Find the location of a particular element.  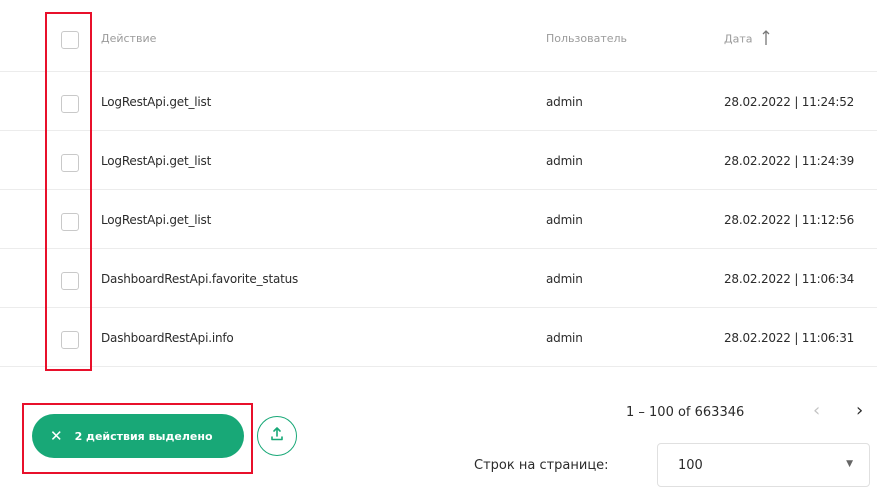

column-header-date: Дата is located at coordinates (747, 39).